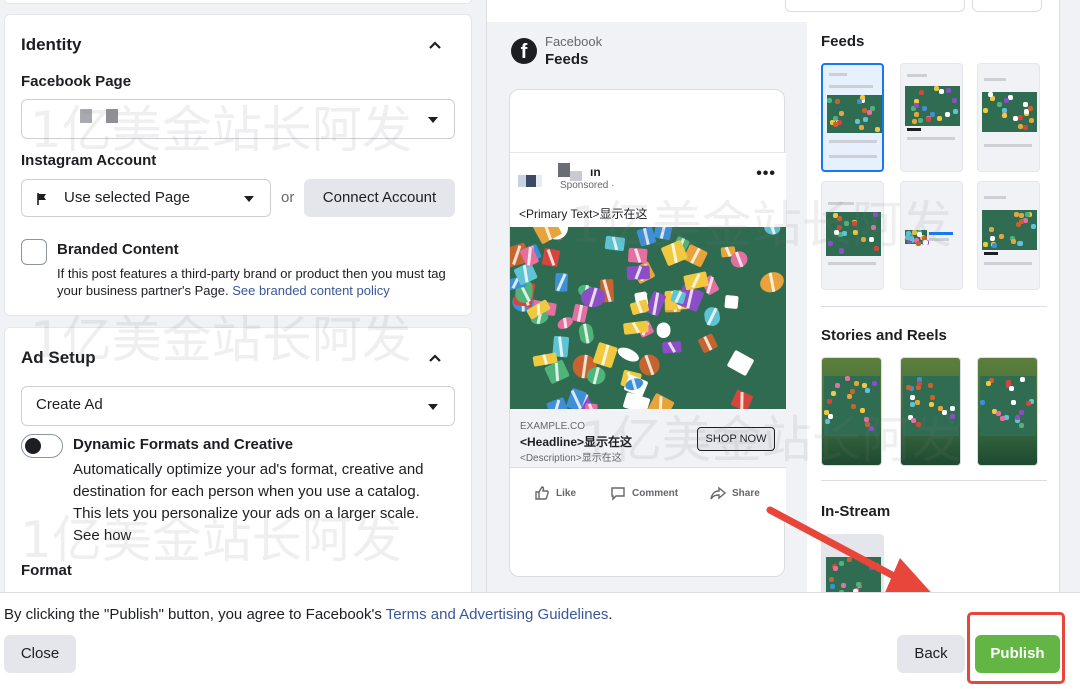  Describe the element at coordinates (934, 480) in the screenshot. I see `section-divider` at that location.